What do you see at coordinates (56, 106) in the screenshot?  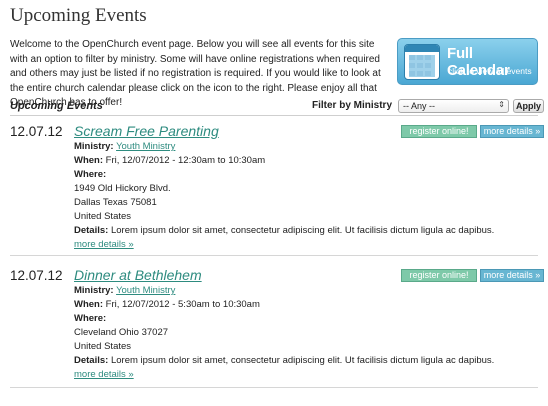 I see `section-title: Upcoming Events` at bounding box center [56, 106].